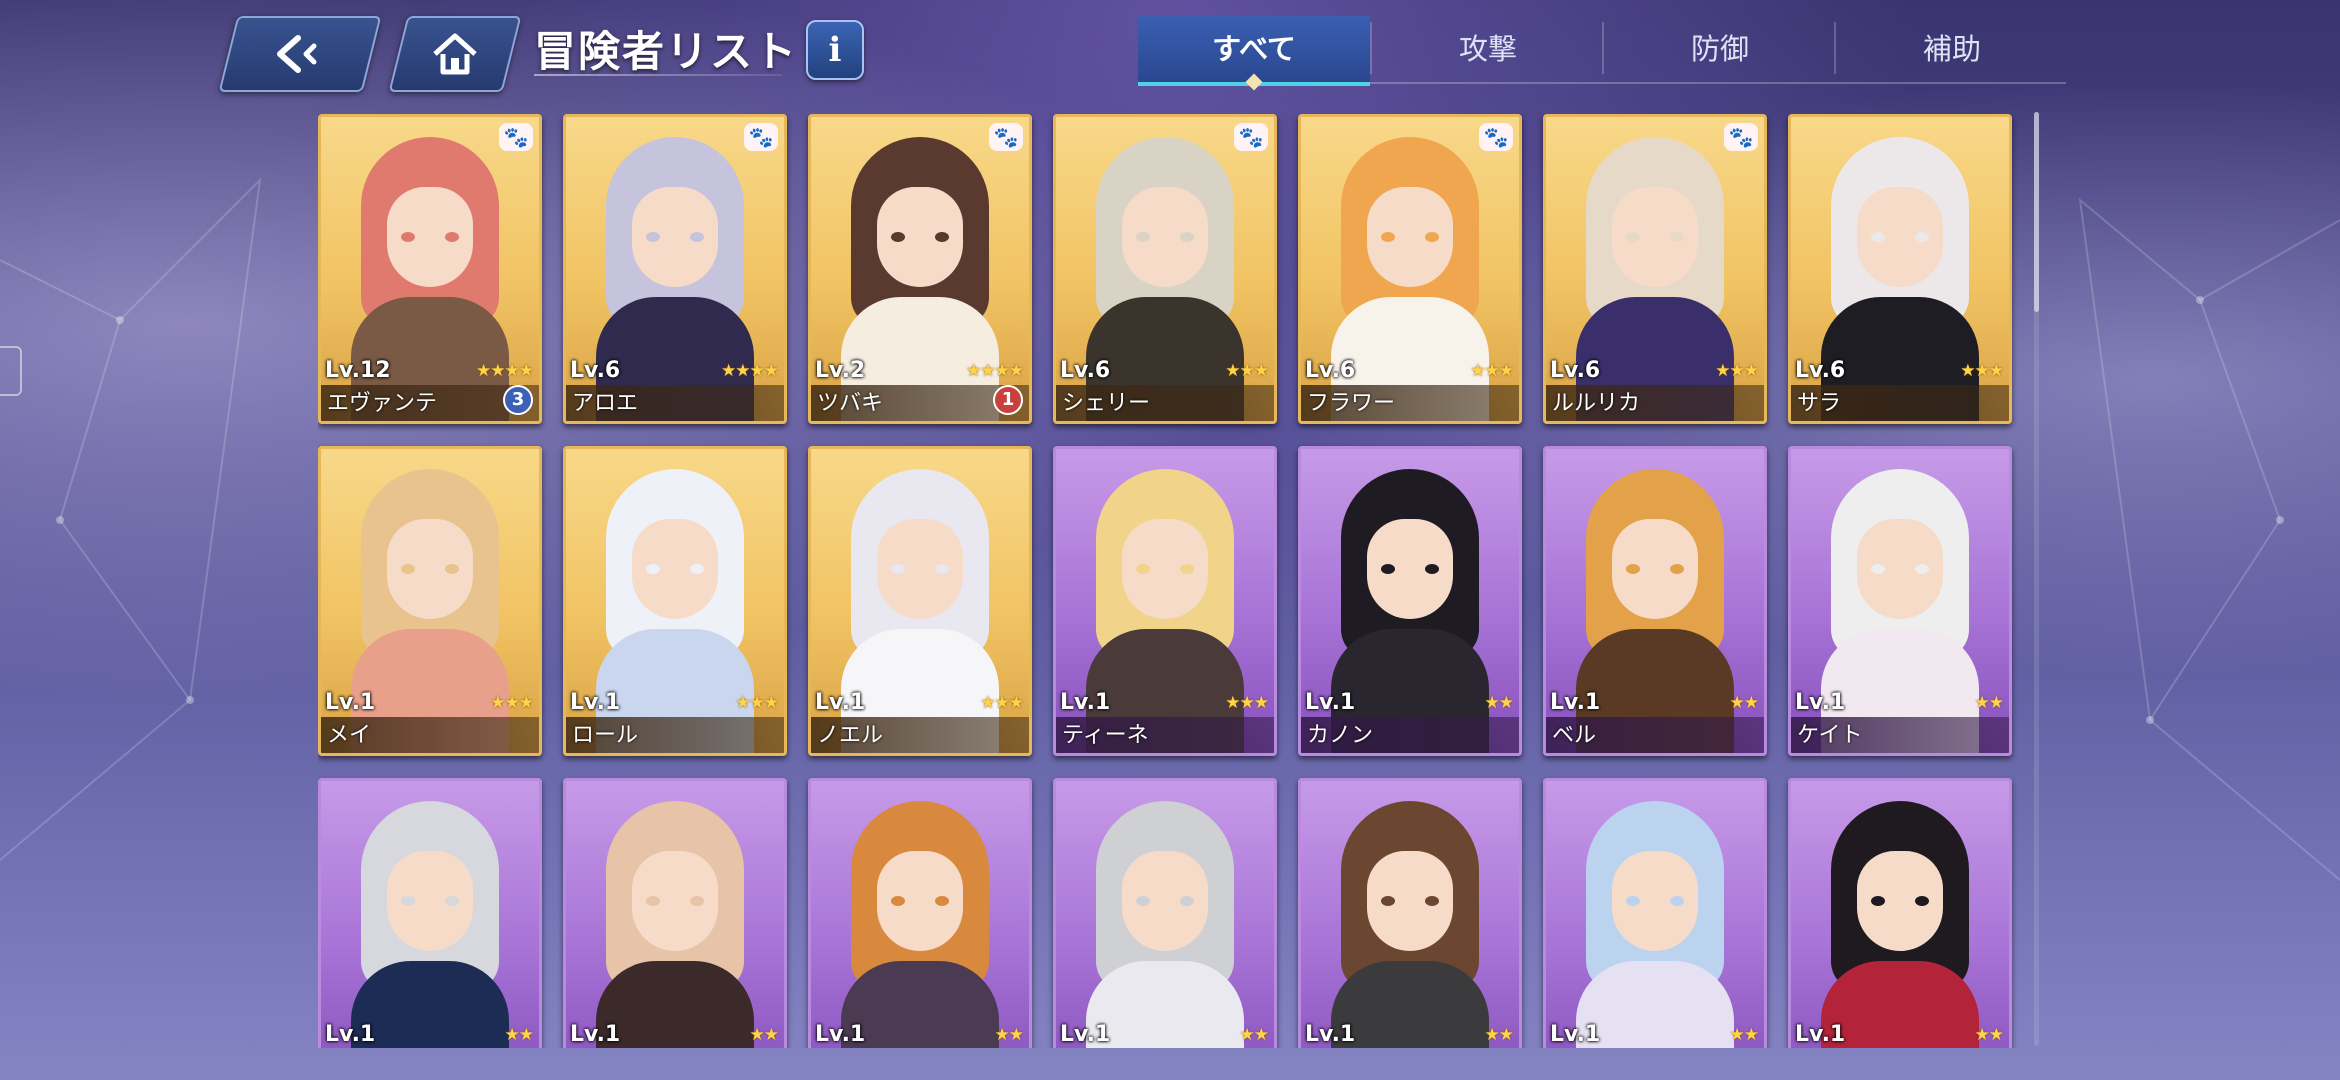 The width and height of the screenshot is (2340, 1080). What do you see at coordinates (430, 601) in the screenshot?
I see `adventurer-card: Lv.1 ★★★ メイ` at bounding box center [430, 601].